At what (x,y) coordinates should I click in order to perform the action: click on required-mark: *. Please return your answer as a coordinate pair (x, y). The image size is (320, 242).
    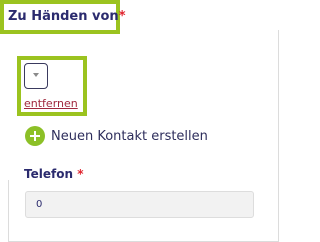
    Looking at the image, I should click on (122, 16).